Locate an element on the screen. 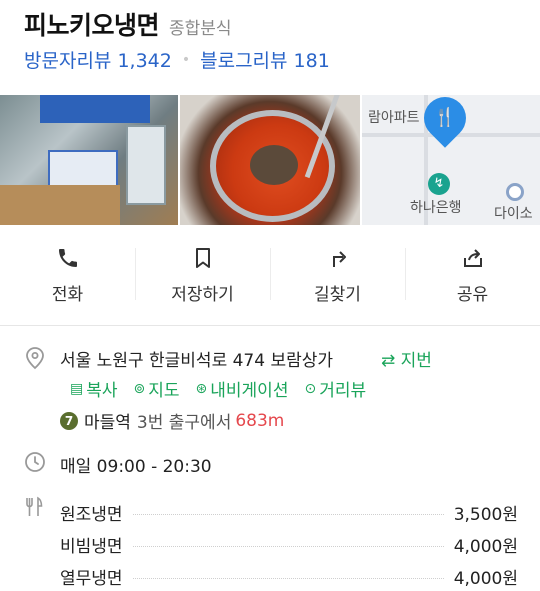  current-location-icon is located at coordinates (515, 192).